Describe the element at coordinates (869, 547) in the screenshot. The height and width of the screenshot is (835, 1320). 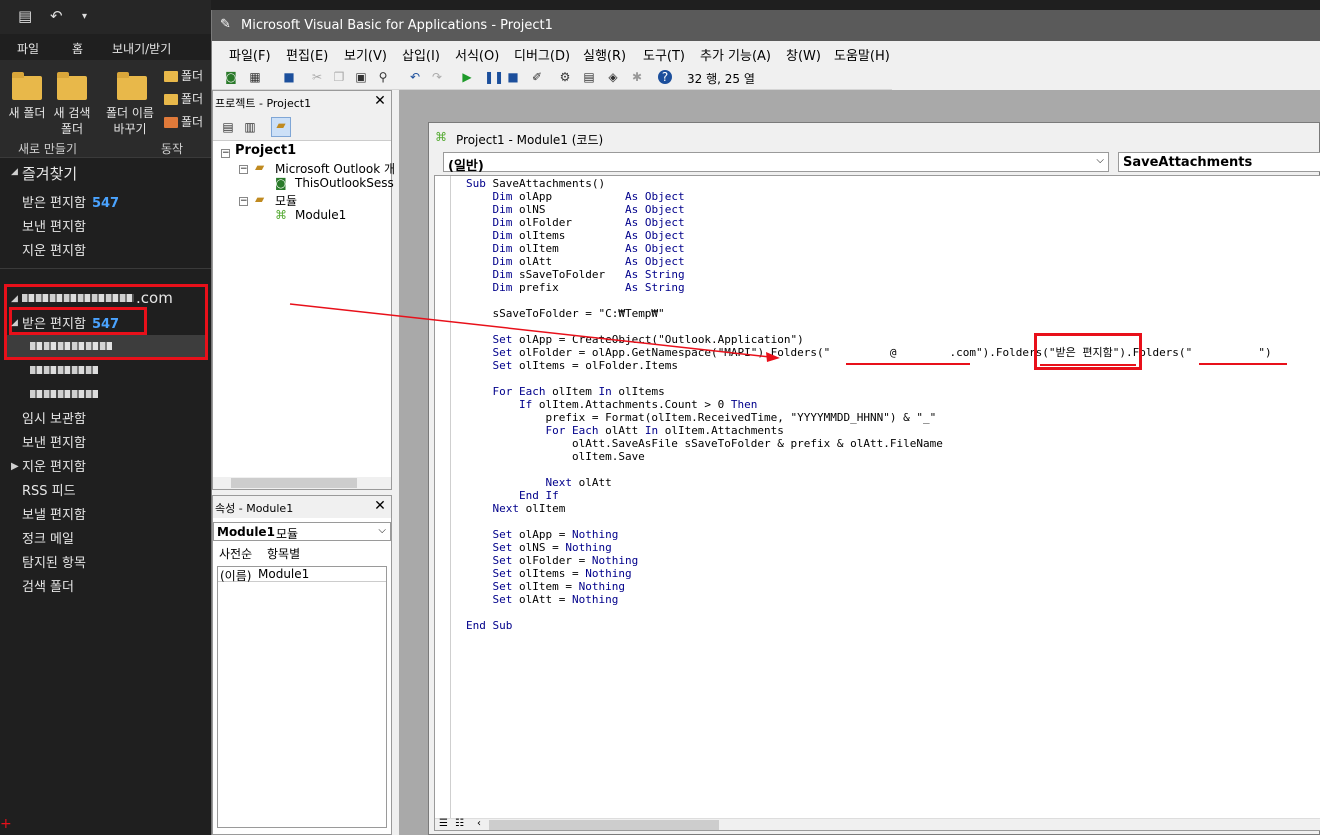
I see `code-line: Set olNS = Nothing` at that location.